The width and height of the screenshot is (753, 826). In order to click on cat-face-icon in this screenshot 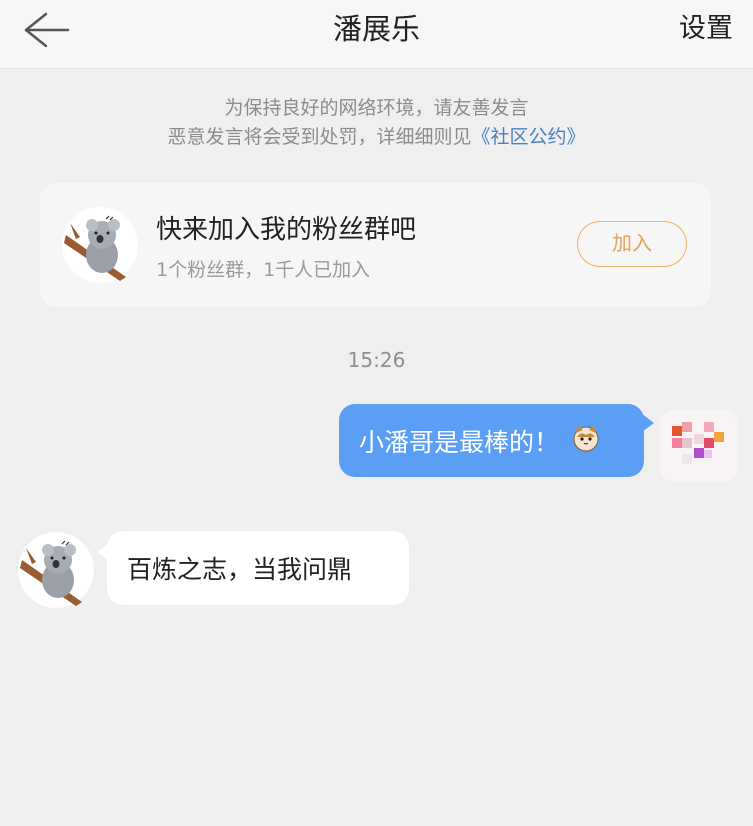, I will do `click(586, 441)`.